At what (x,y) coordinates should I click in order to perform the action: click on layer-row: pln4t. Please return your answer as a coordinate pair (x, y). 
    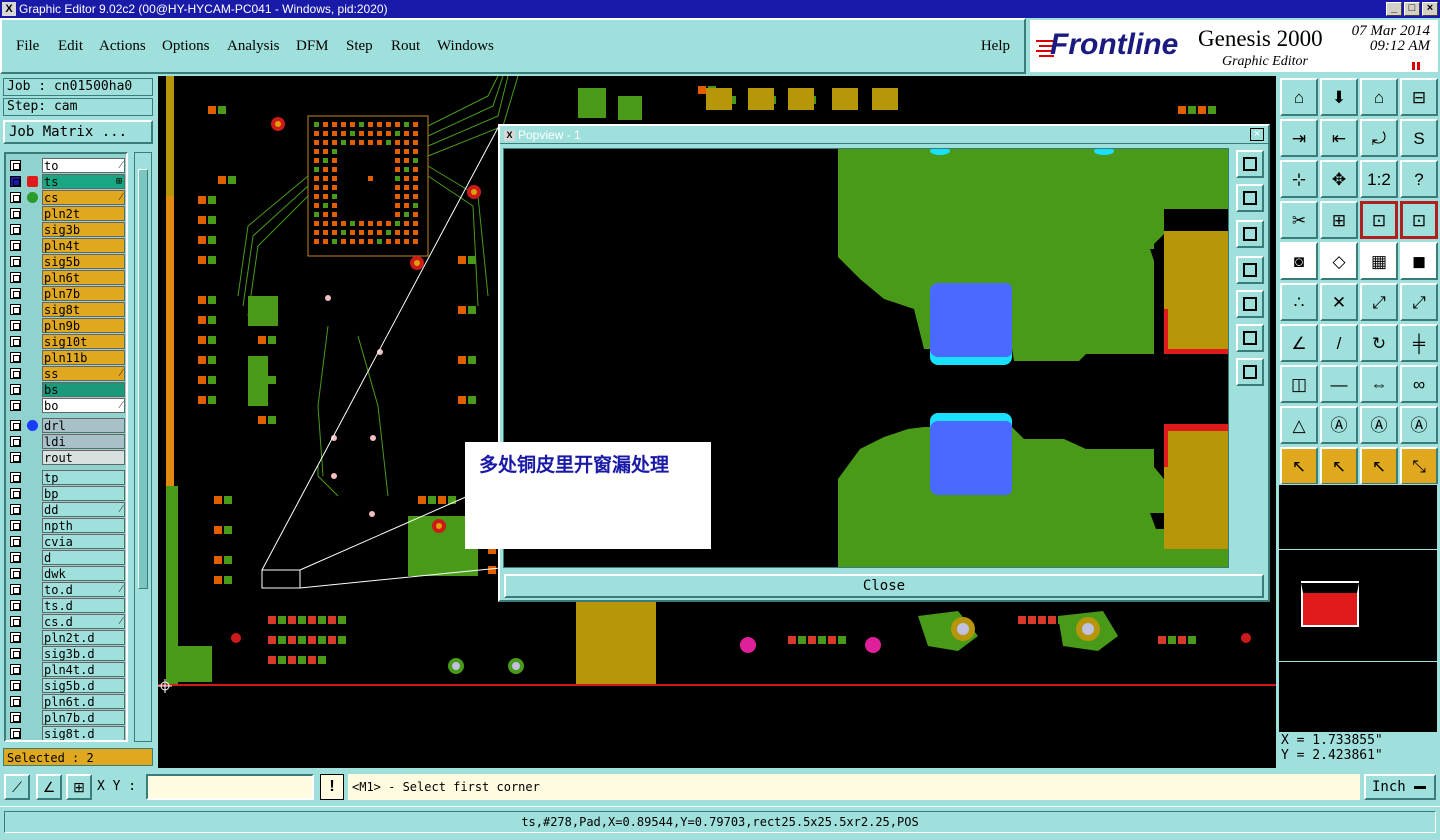
    Looking at the image, I should click on (66, 245).